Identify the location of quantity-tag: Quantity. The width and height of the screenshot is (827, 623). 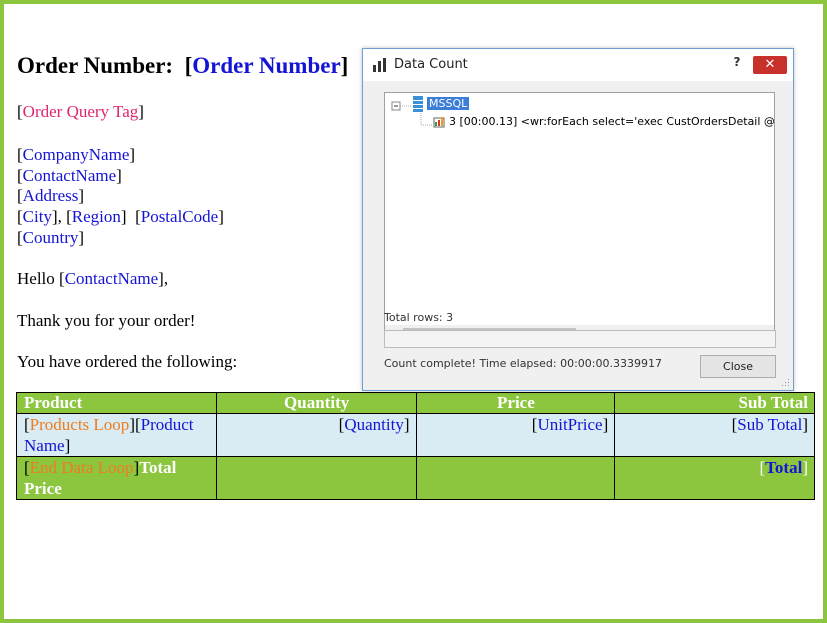
(374, 424).